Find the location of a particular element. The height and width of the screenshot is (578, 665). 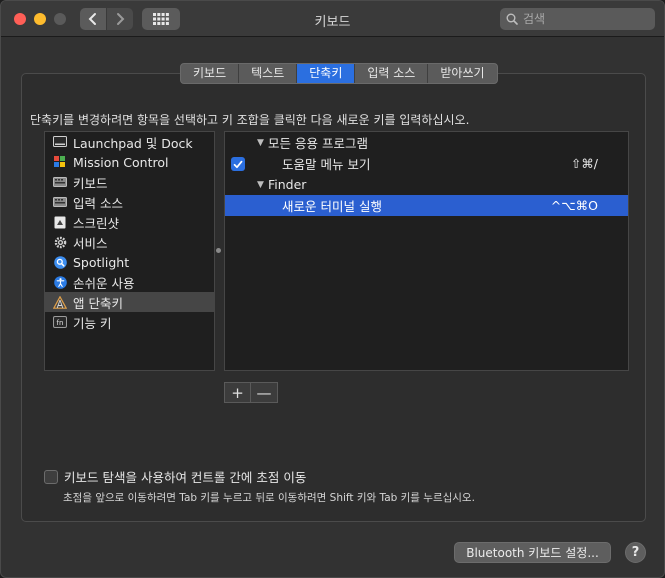

category-input-sources: 입력 소스 is located at coordinates (129, 202).